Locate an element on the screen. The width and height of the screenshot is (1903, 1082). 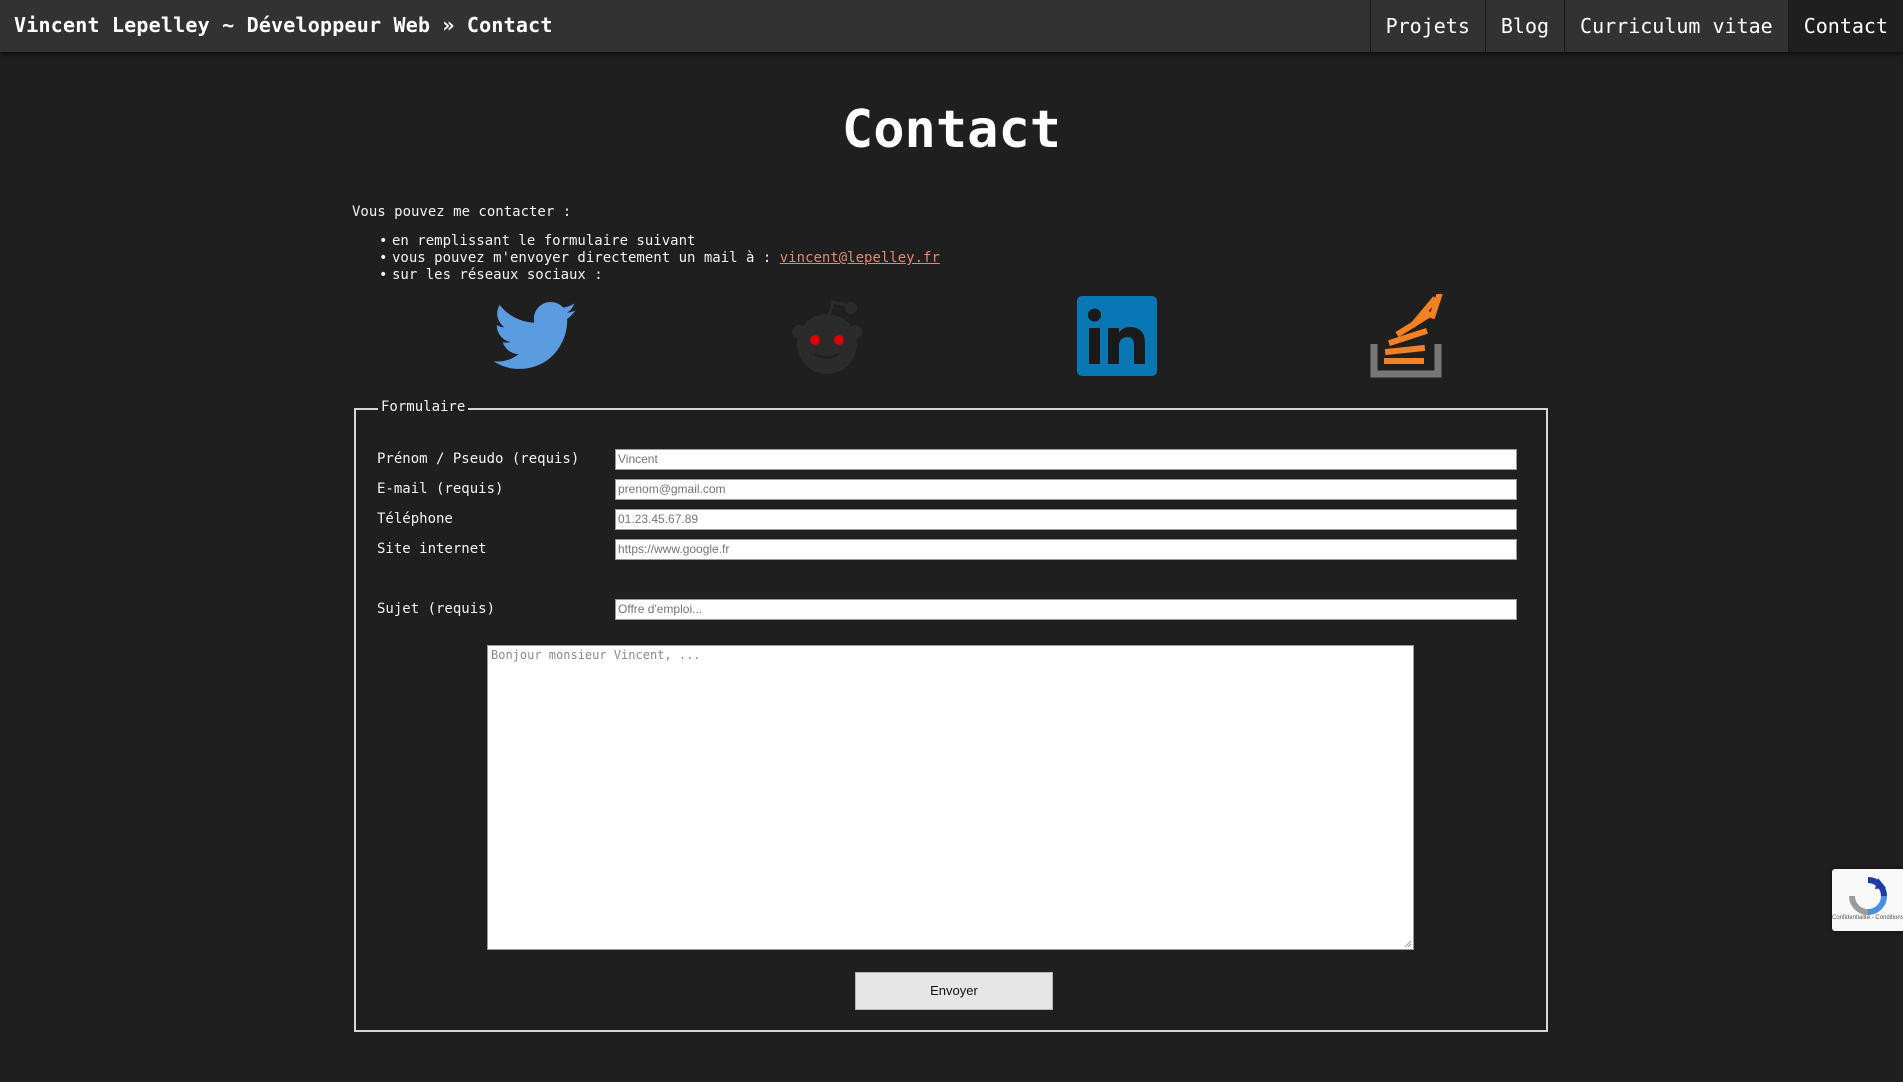
stackoverflow-link is located at coordinates (1408, 336).